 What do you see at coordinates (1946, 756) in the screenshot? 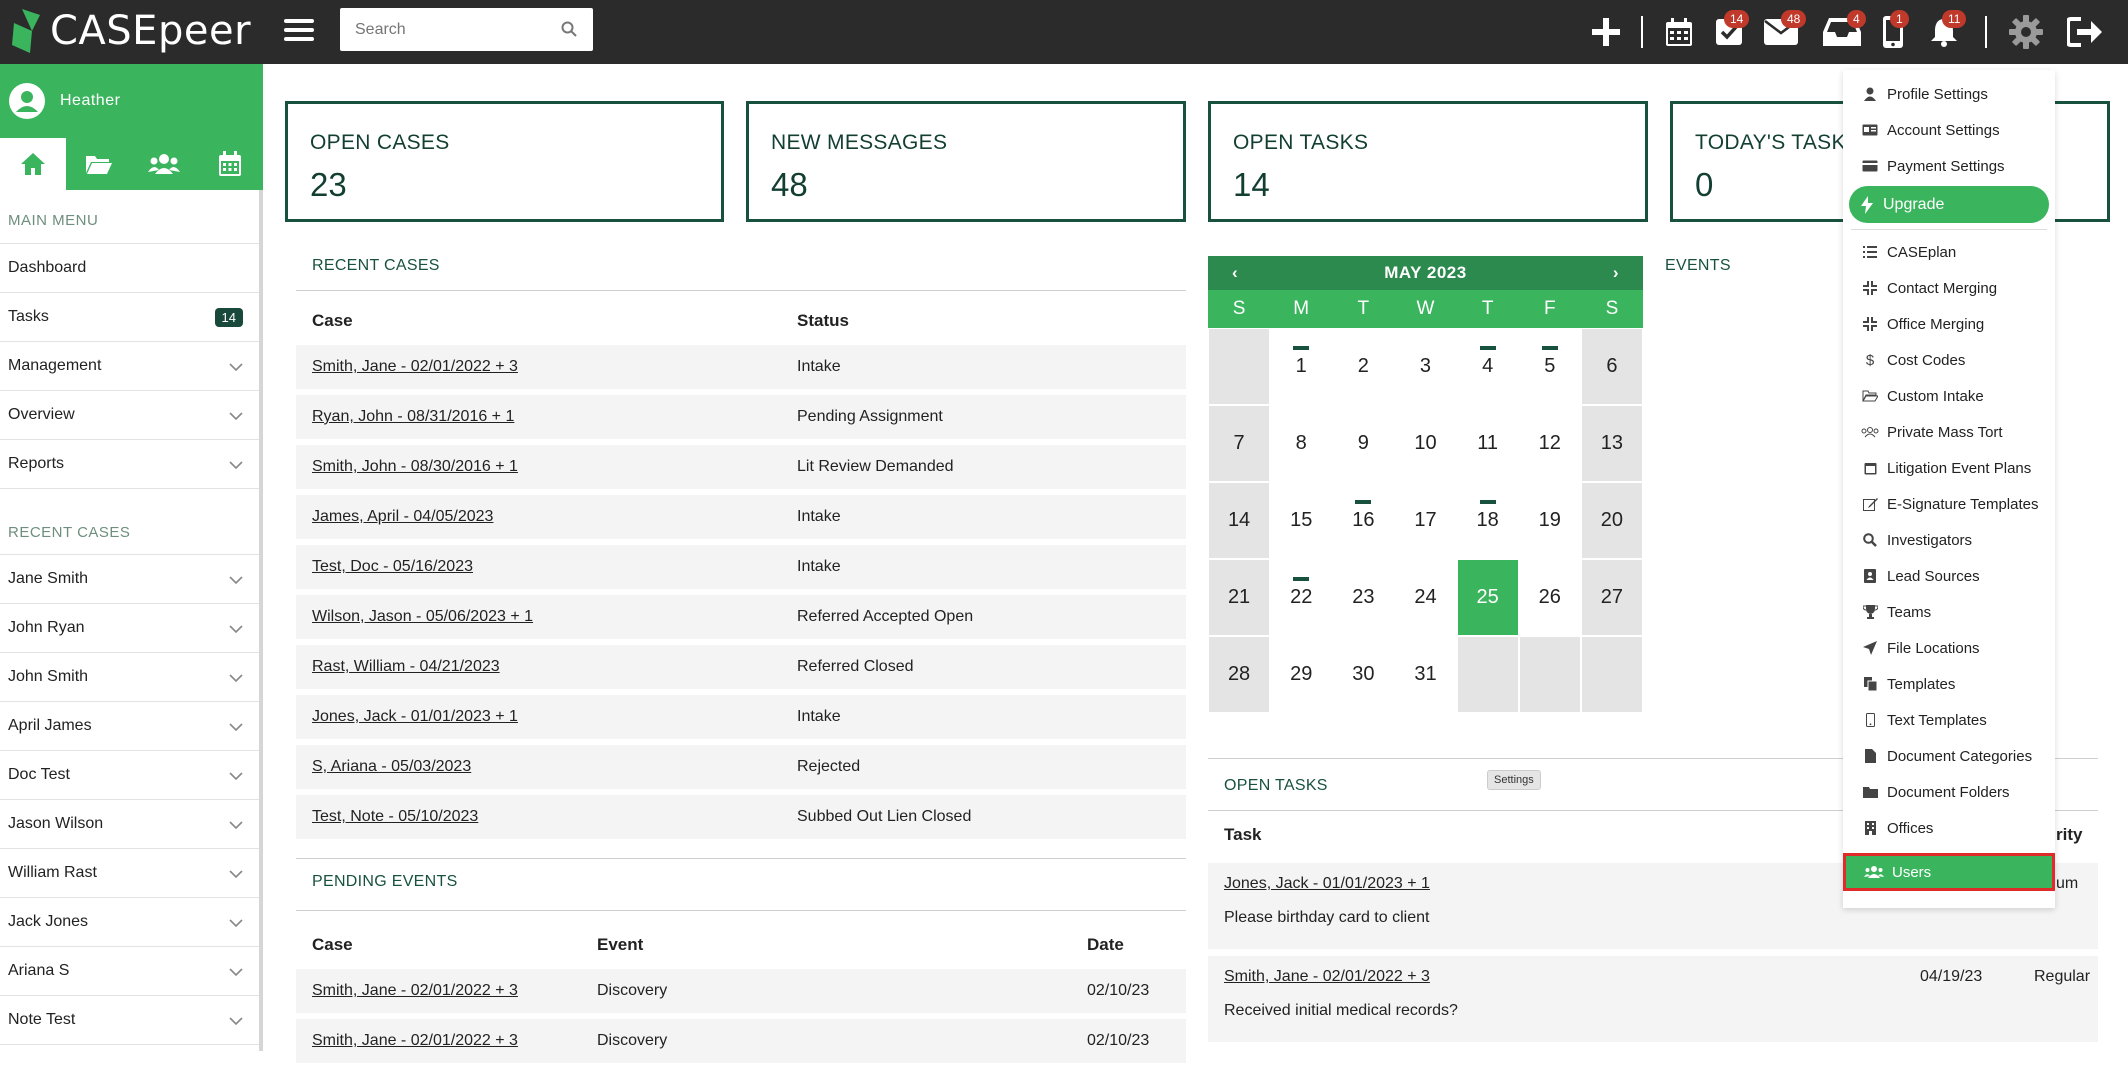
I see `settings-item-document-categories: Document Categories` at bounding box center [1946, 756].